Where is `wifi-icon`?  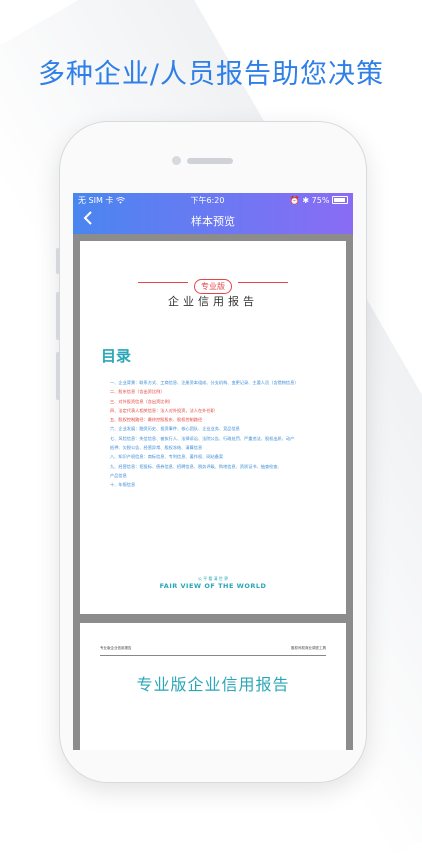 wifi-icon is located at coordinates (120, 200).